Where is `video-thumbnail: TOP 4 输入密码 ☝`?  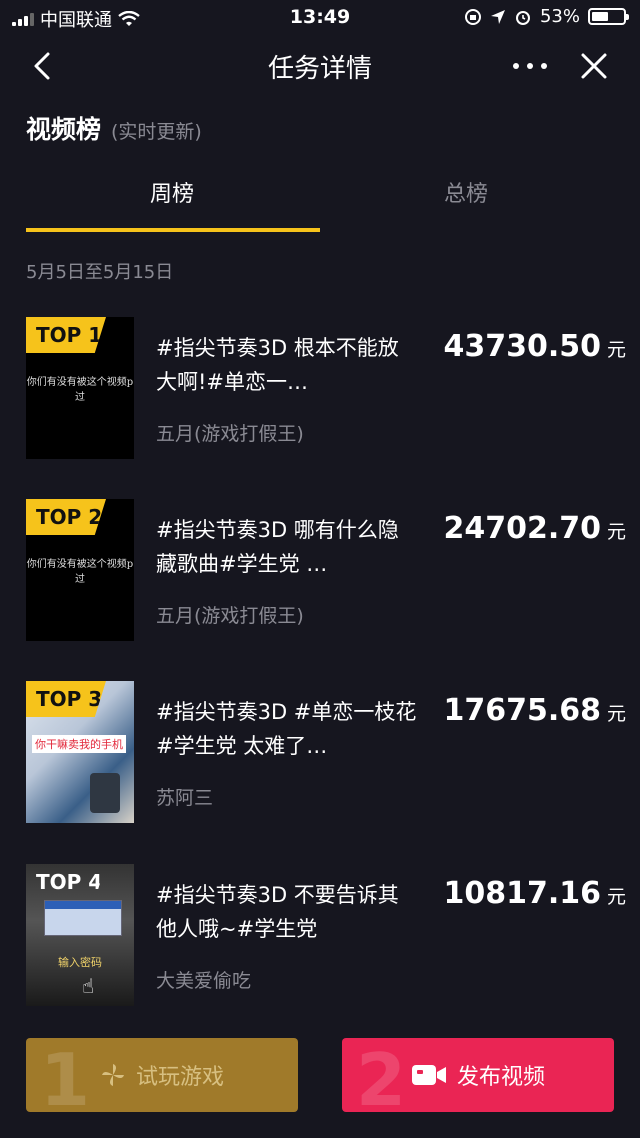
video-thumbnail: TOP 4 输入密码 ☝ is located at coordinates (80, 935).